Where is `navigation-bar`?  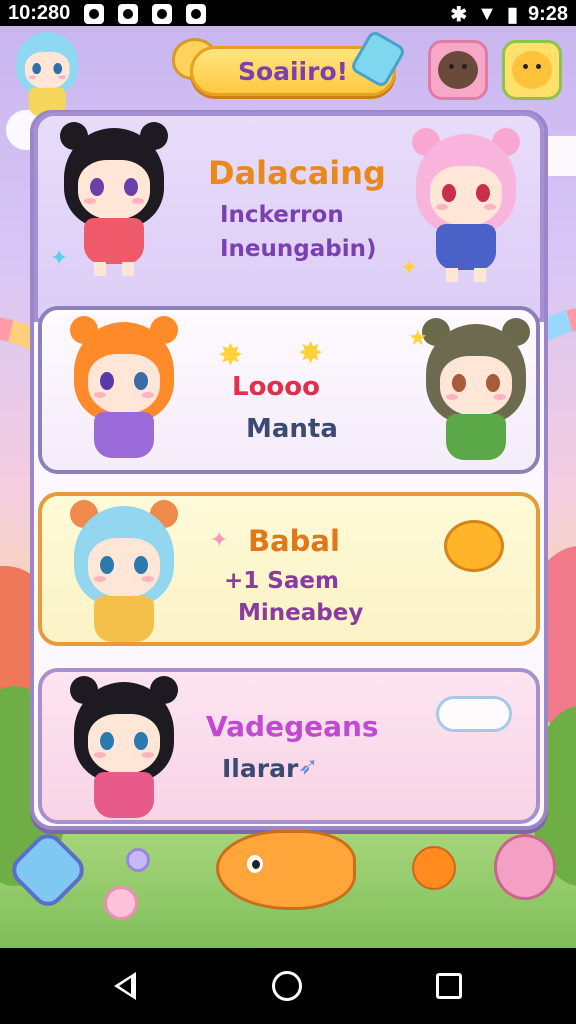
navigation-bar is located at coordinates (288, 986).